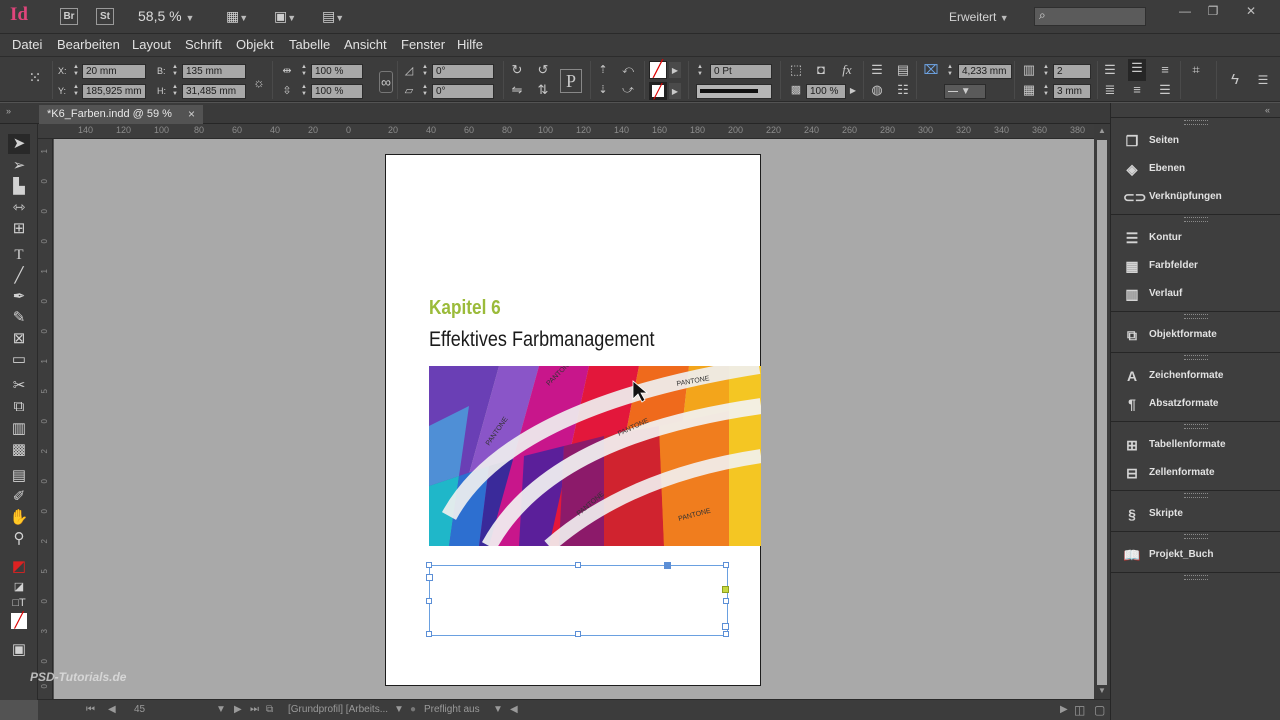  I want to click on panel-absatzformate: ¶ Absatzformate, so click(1195, 404).